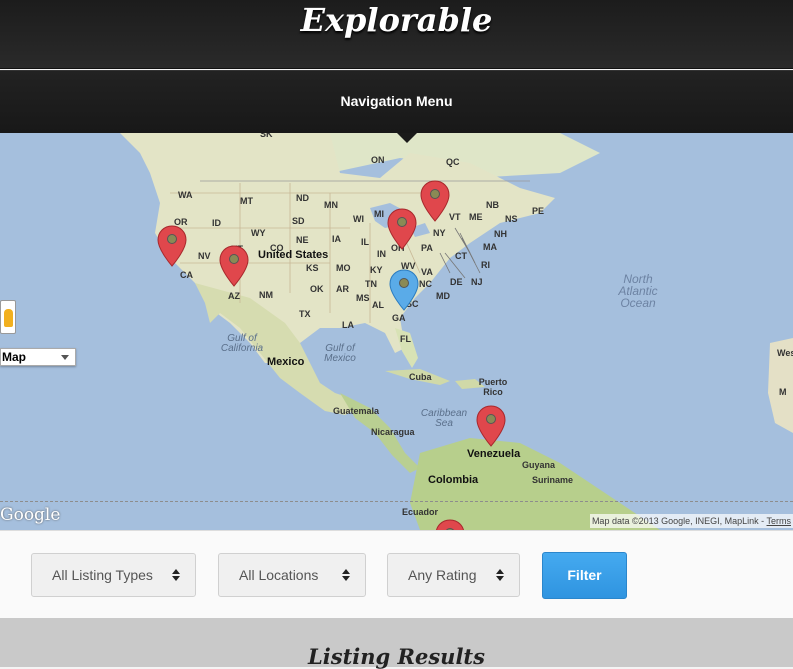  Describe the element at coordinates (279, 575) in the screenshot. I see `location-value: All Locations` at that location.